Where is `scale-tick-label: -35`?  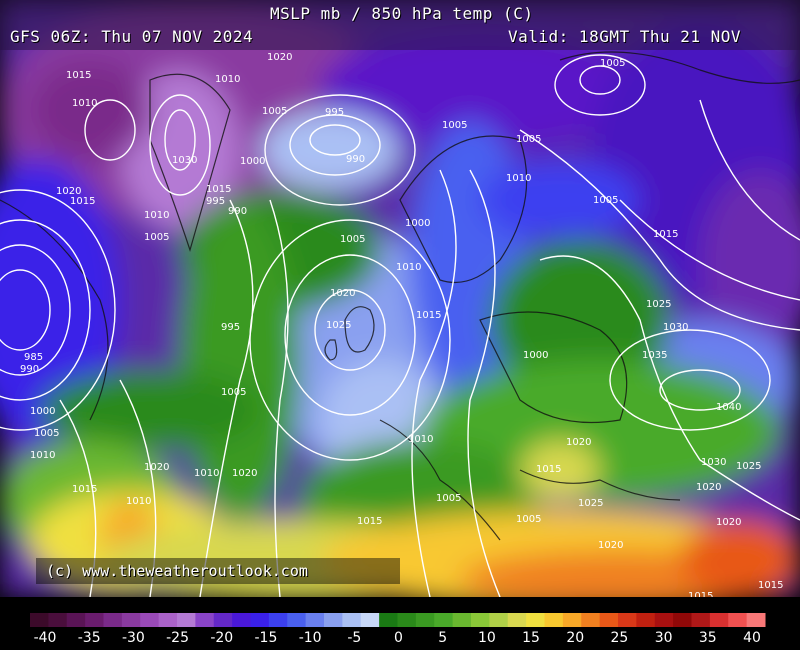
scale-tick-label: -35 is located at coordinates (89, 638).